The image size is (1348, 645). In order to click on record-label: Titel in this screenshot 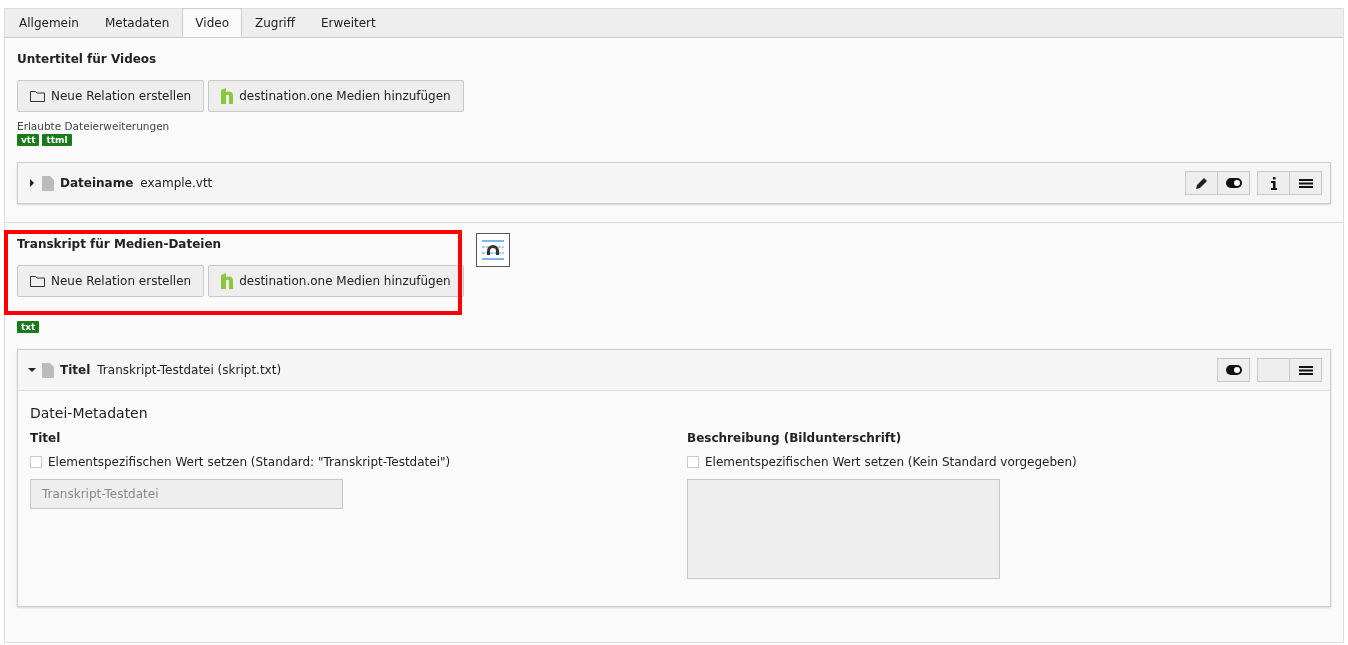, I will do `click(75, 370)`.